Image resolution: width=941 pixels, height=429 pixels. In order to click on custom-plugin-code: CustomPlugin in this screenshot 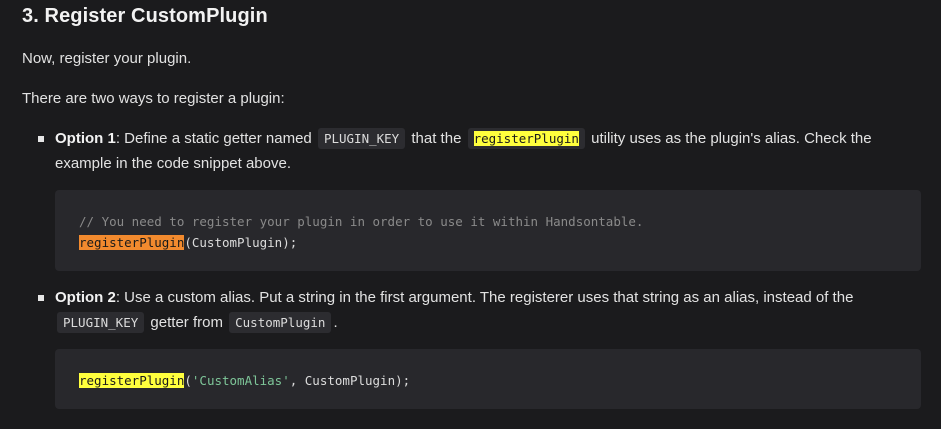, I will do `click(280, 322)`.